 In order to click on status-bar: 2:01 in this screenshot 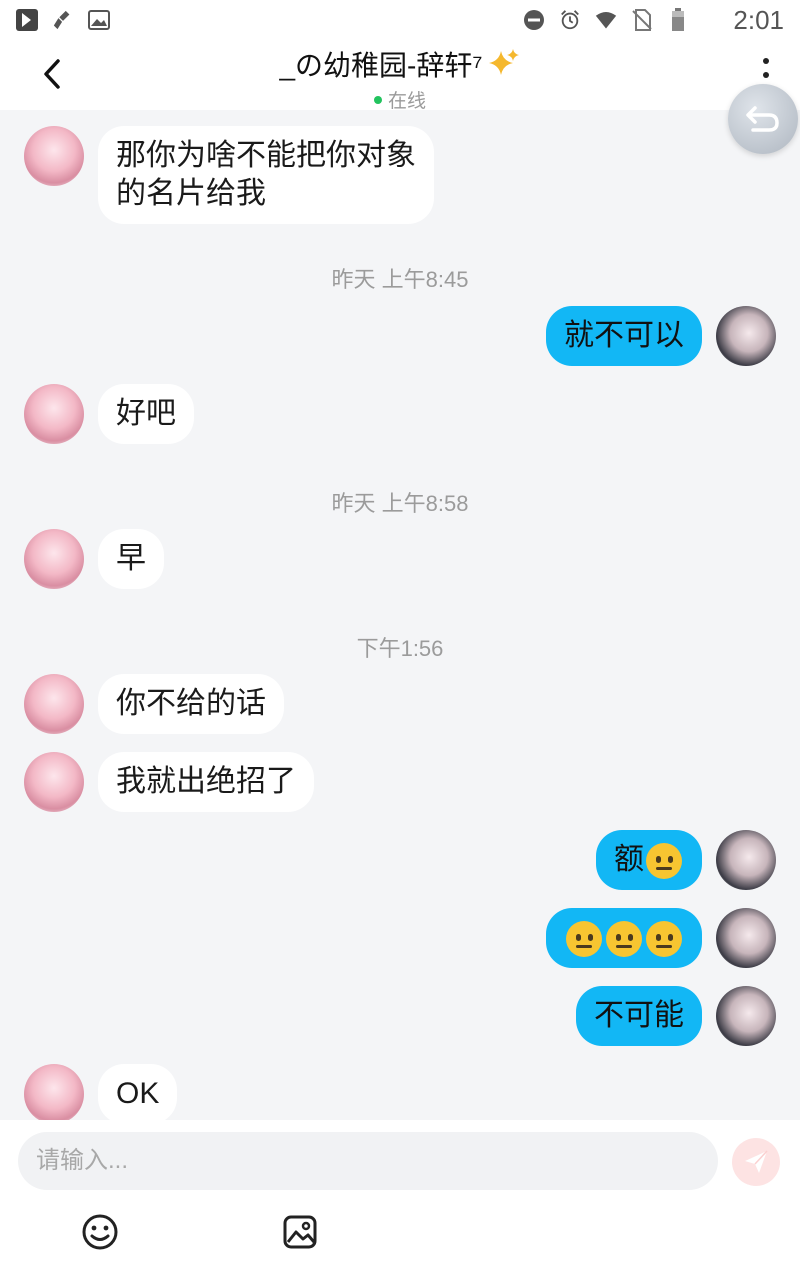, I will do `click(400, 20)`.